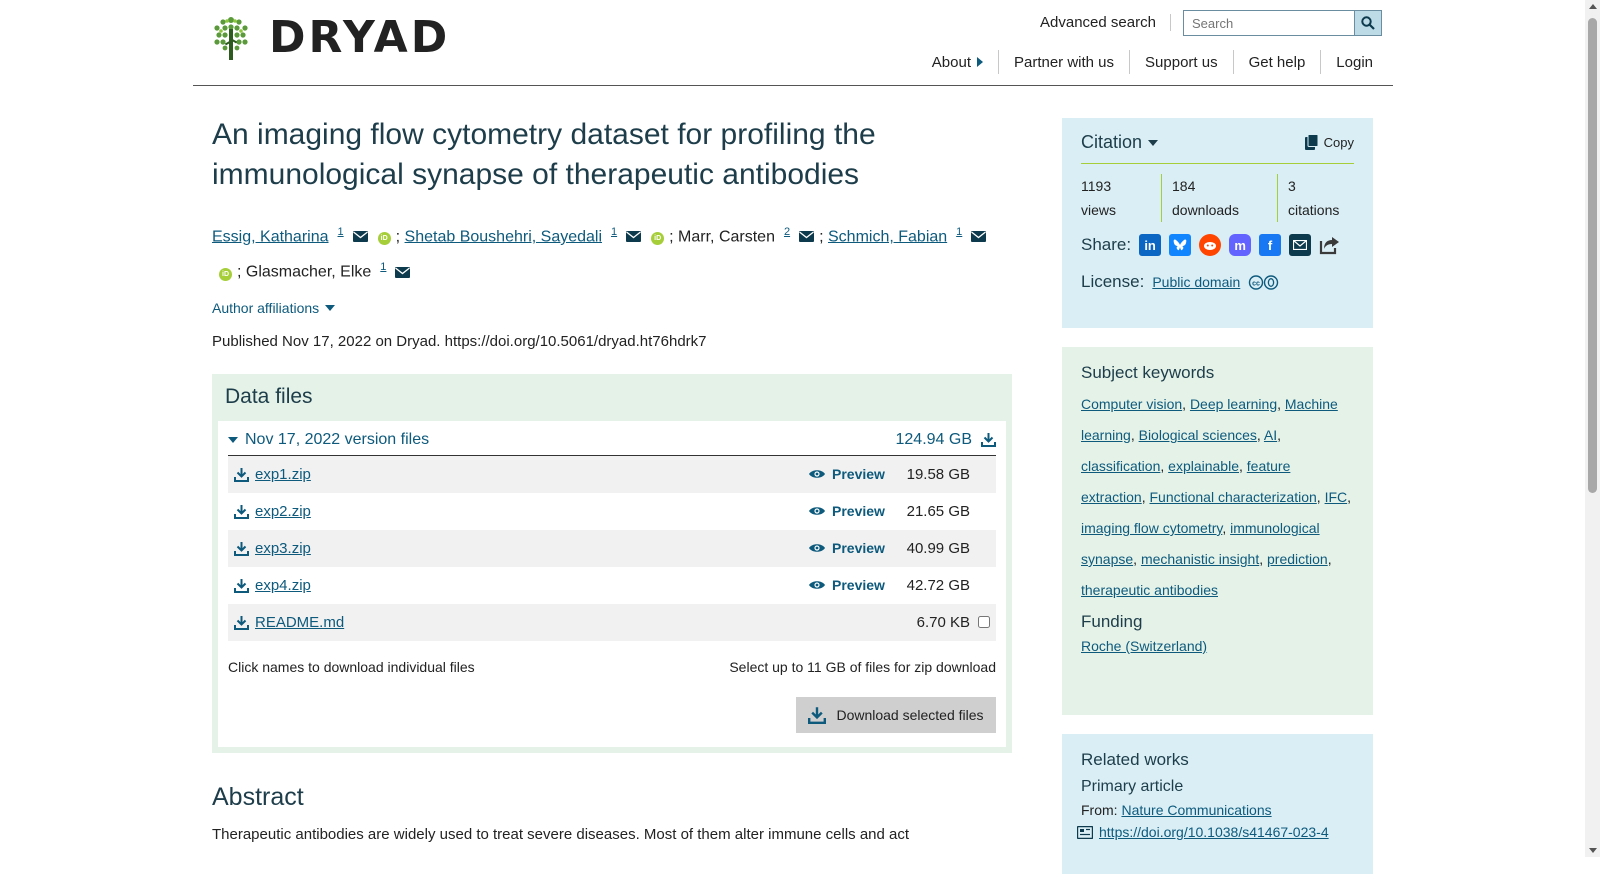 This screenshot has height=874, width=1600. Describe the element at coordinates (283, 511) in the screenshot. I see `file-download-link: exp2.zip` at that location.